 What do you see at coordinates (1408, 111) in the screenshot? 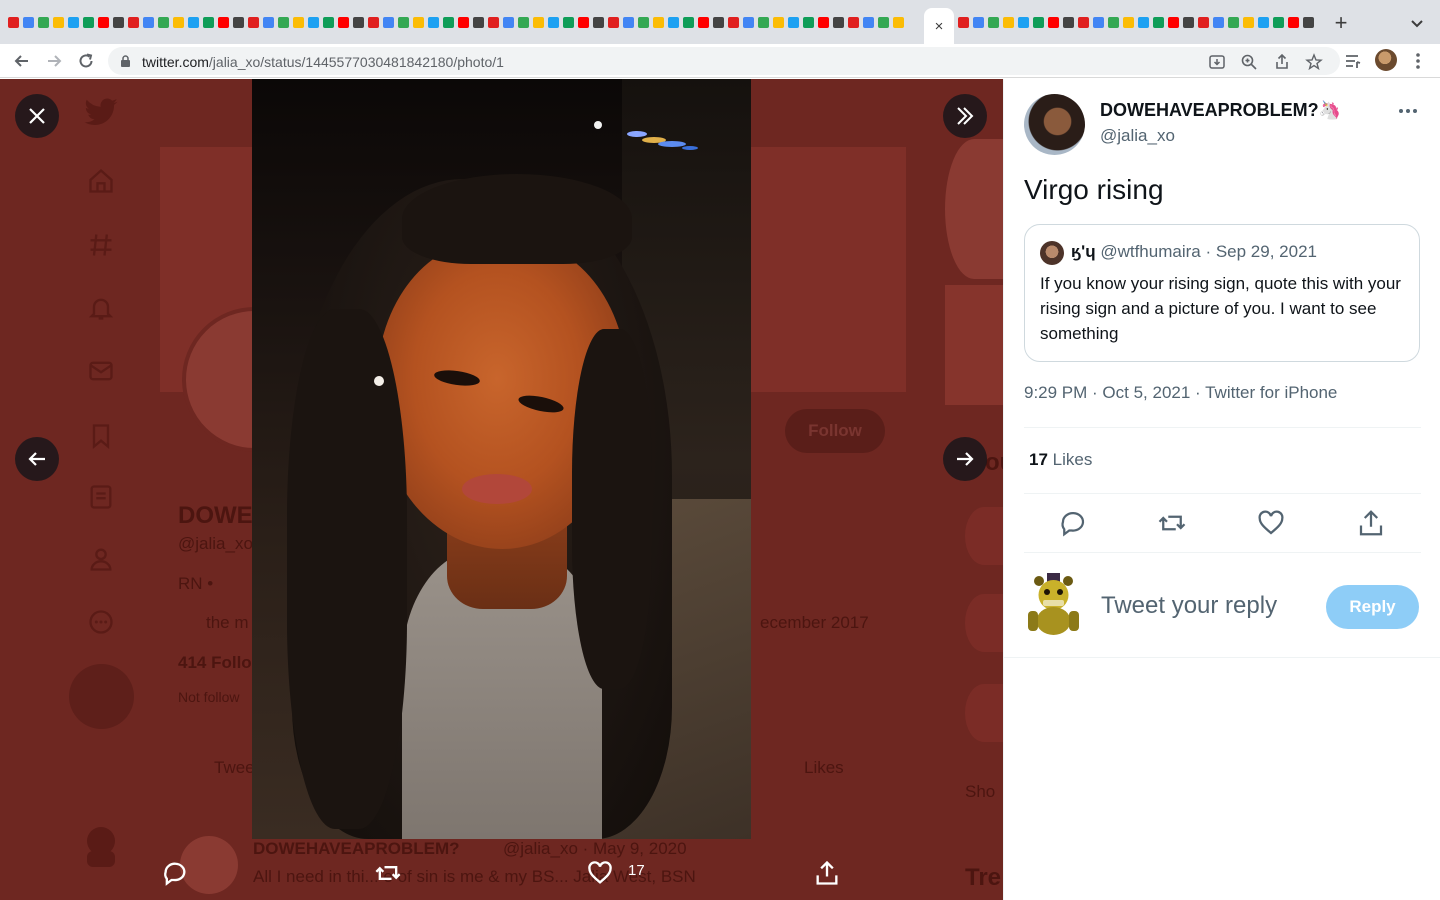
I see `more-options-icon` at bounding box center [1408, 111].